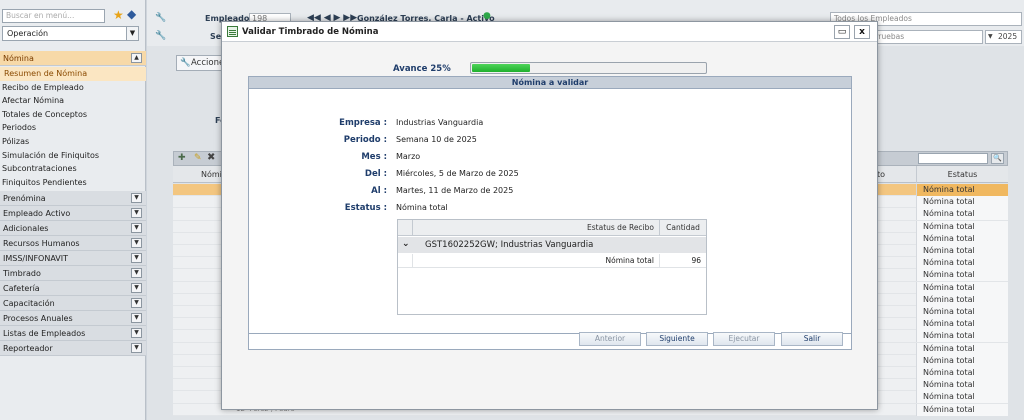  Describe the element at coordinates (549, 32) in the screenshot. I see `dialog-titlebar: Validar Timbrado de Nómina ▭ x` at that location.